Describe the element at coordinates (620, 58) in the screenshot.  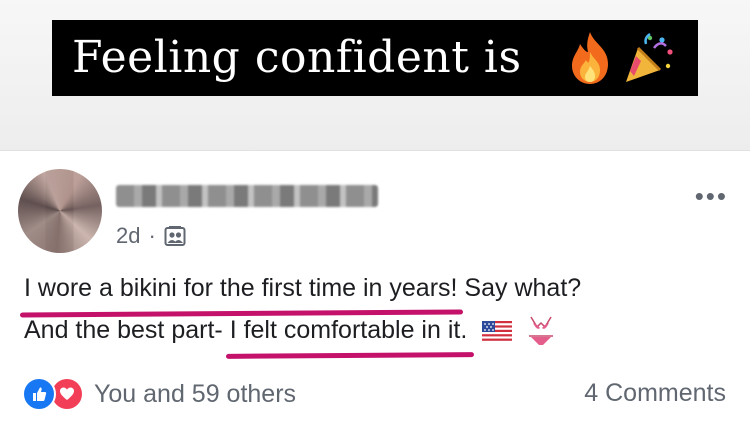
I see `caption-emoji-group` at that location.